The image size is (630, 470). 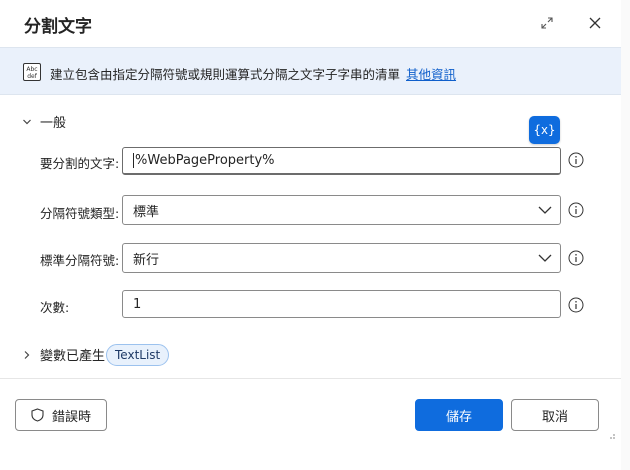 What do you see at coordinates (205, 160) in the screenshot?
I see `text-to-split-value: %WebPageProperty%` at bounding box center [205, 160].